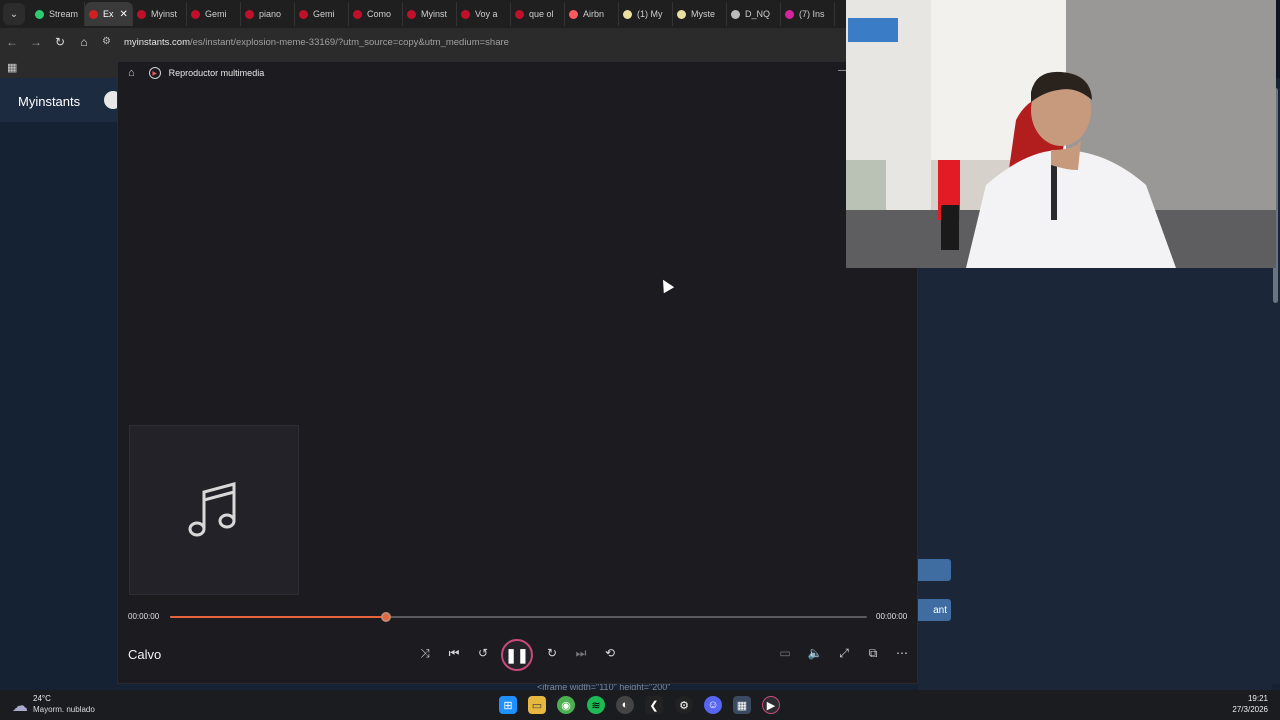  Describe the element at coordinates (646, 14) in the screenshot. I see `browser-tab: (1) My` at that location.